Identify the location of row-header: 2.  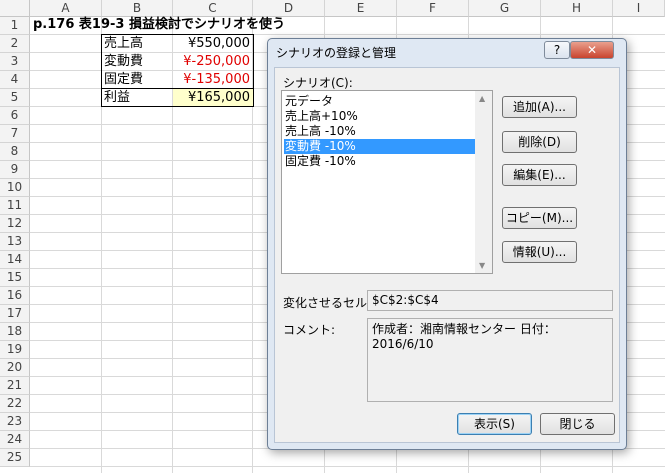
(15, 44).